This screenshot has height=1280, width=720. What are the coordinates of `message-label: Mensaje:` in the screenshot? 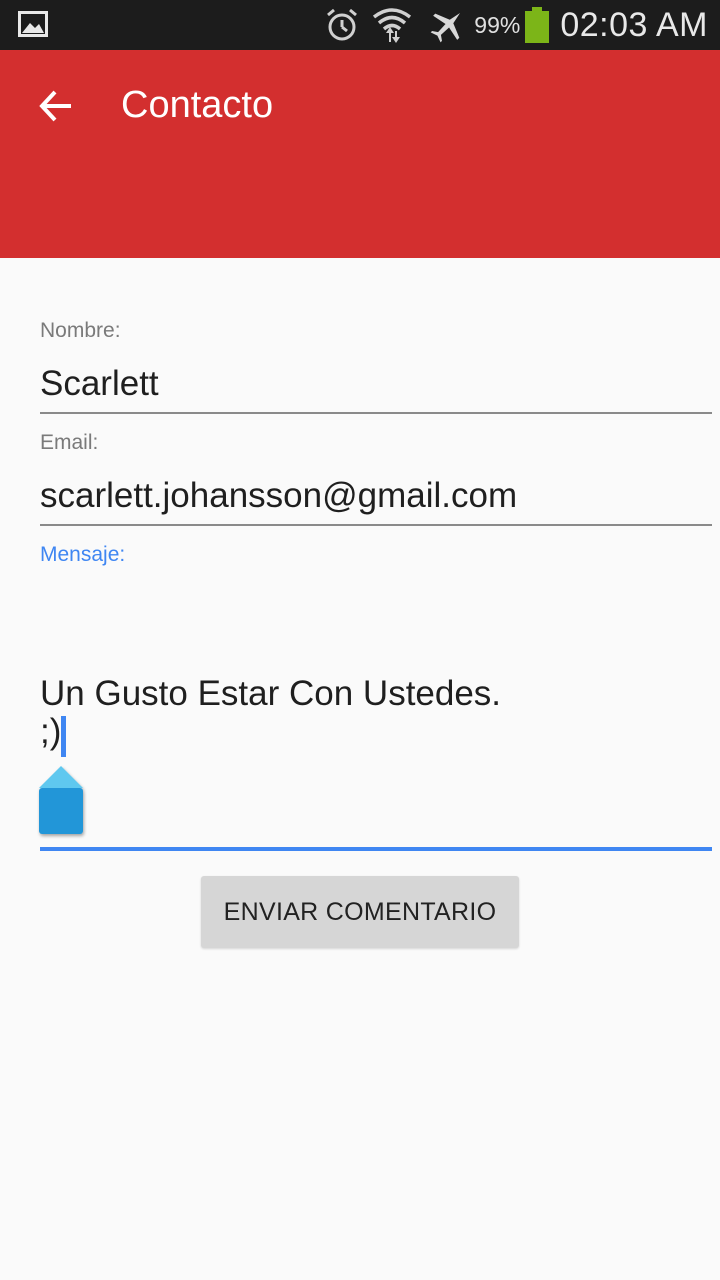 It's located at (83, 554).